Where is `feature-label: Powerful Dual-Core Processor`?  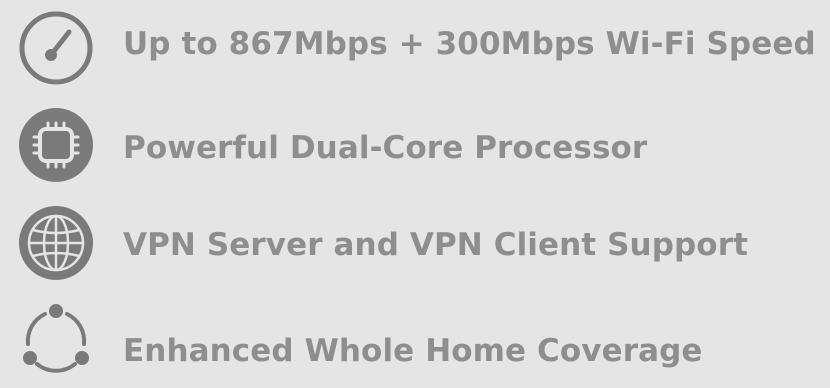 feature-label: Powerful Dual-Core Processor is located at coordinates (385, 148).